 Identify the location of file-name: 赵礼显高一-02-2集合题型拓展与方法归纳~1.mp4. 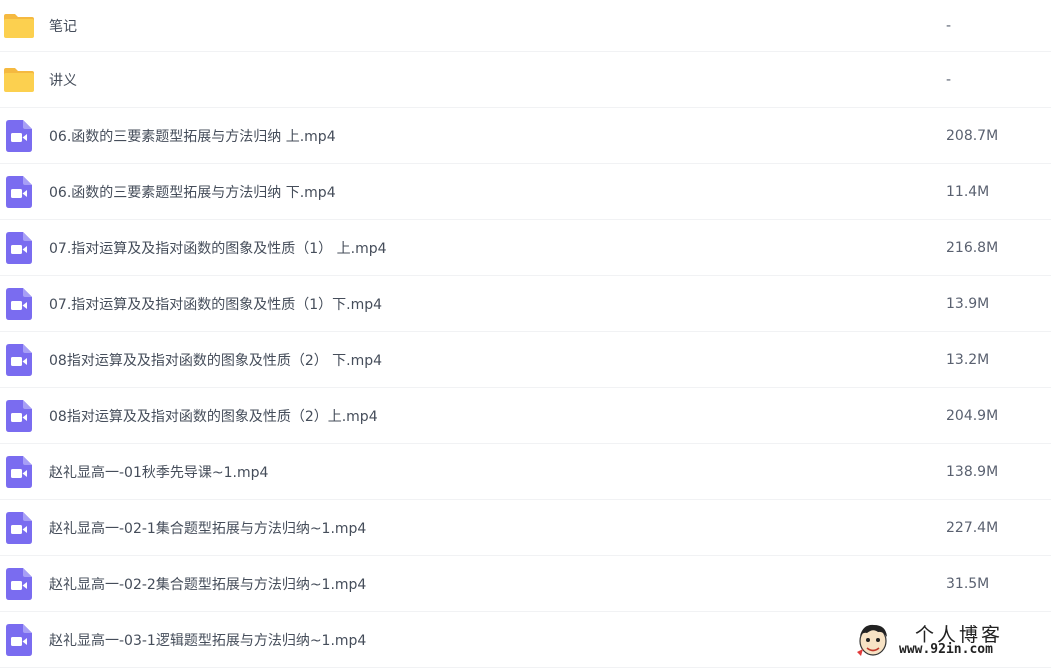
(207, 584).